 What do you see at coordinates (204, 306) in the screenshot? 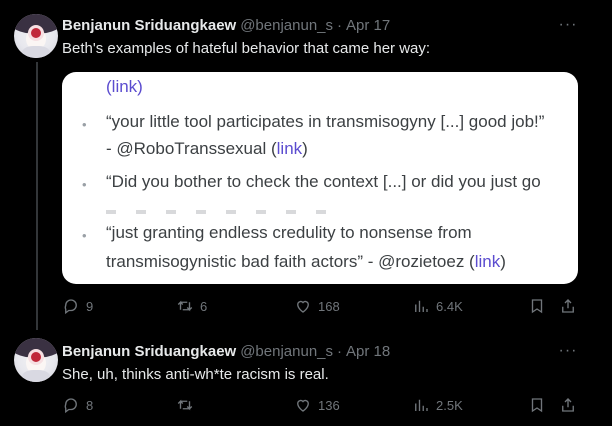
I see `repost-count: 6` at bounding box center [204, 306].